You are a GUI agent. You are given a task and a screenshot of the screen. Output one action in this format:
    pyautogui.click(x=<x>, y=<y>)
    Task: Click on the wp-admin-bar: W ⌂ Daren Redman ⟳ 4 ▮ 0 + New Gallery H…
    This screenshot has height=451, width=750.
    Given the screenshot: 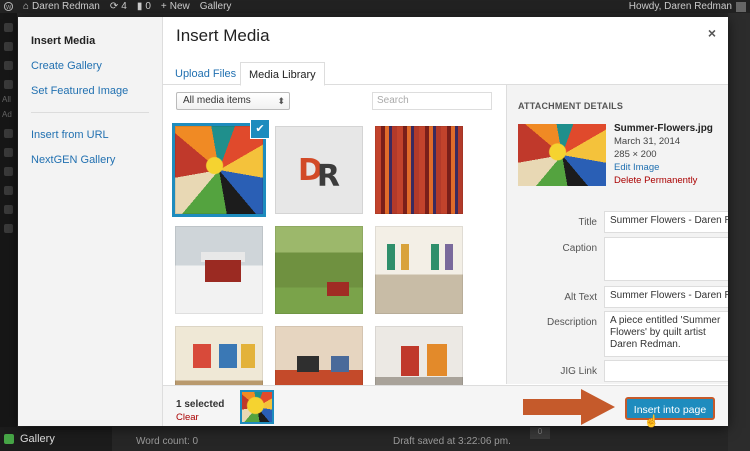 What is the action you would take?
    pyautogui.click(x=375, y=6)
    